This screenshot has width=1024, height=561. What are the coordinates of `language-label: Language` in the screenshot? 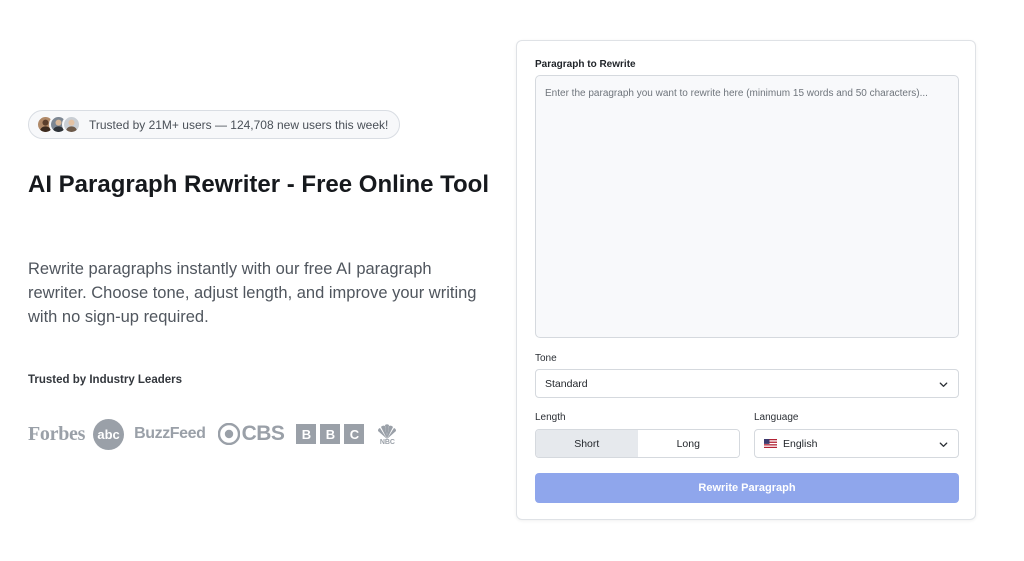 It's located at (776, 417).